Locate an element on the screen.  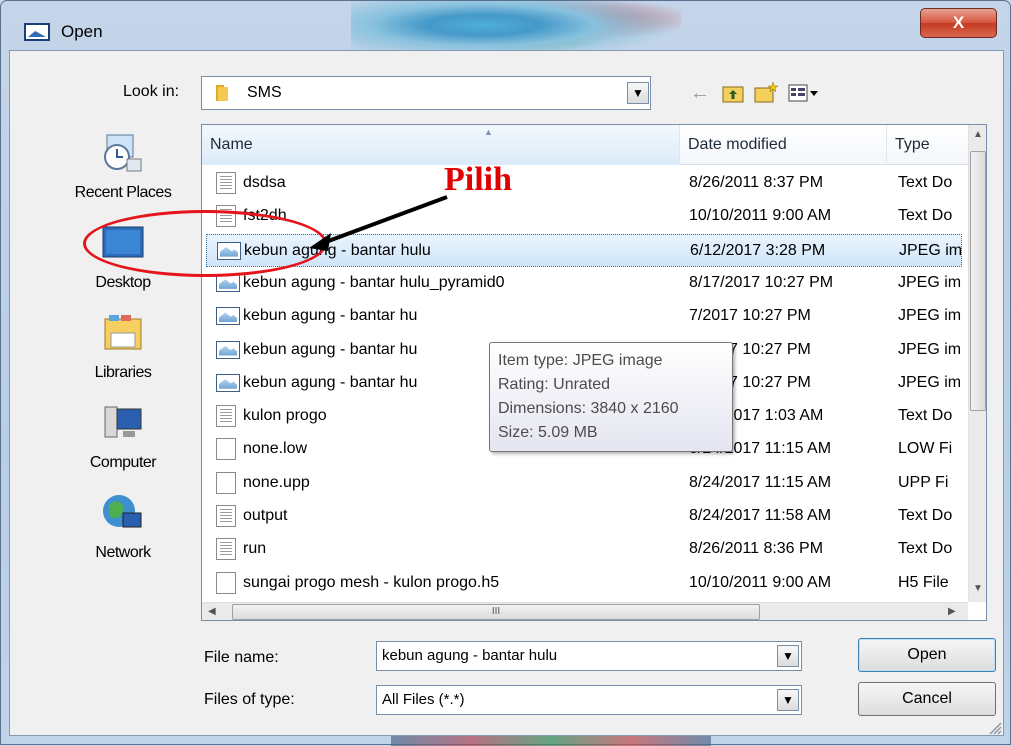
vertical-scrollbar: ▲ ▼ is located at coordinates (977, 363).